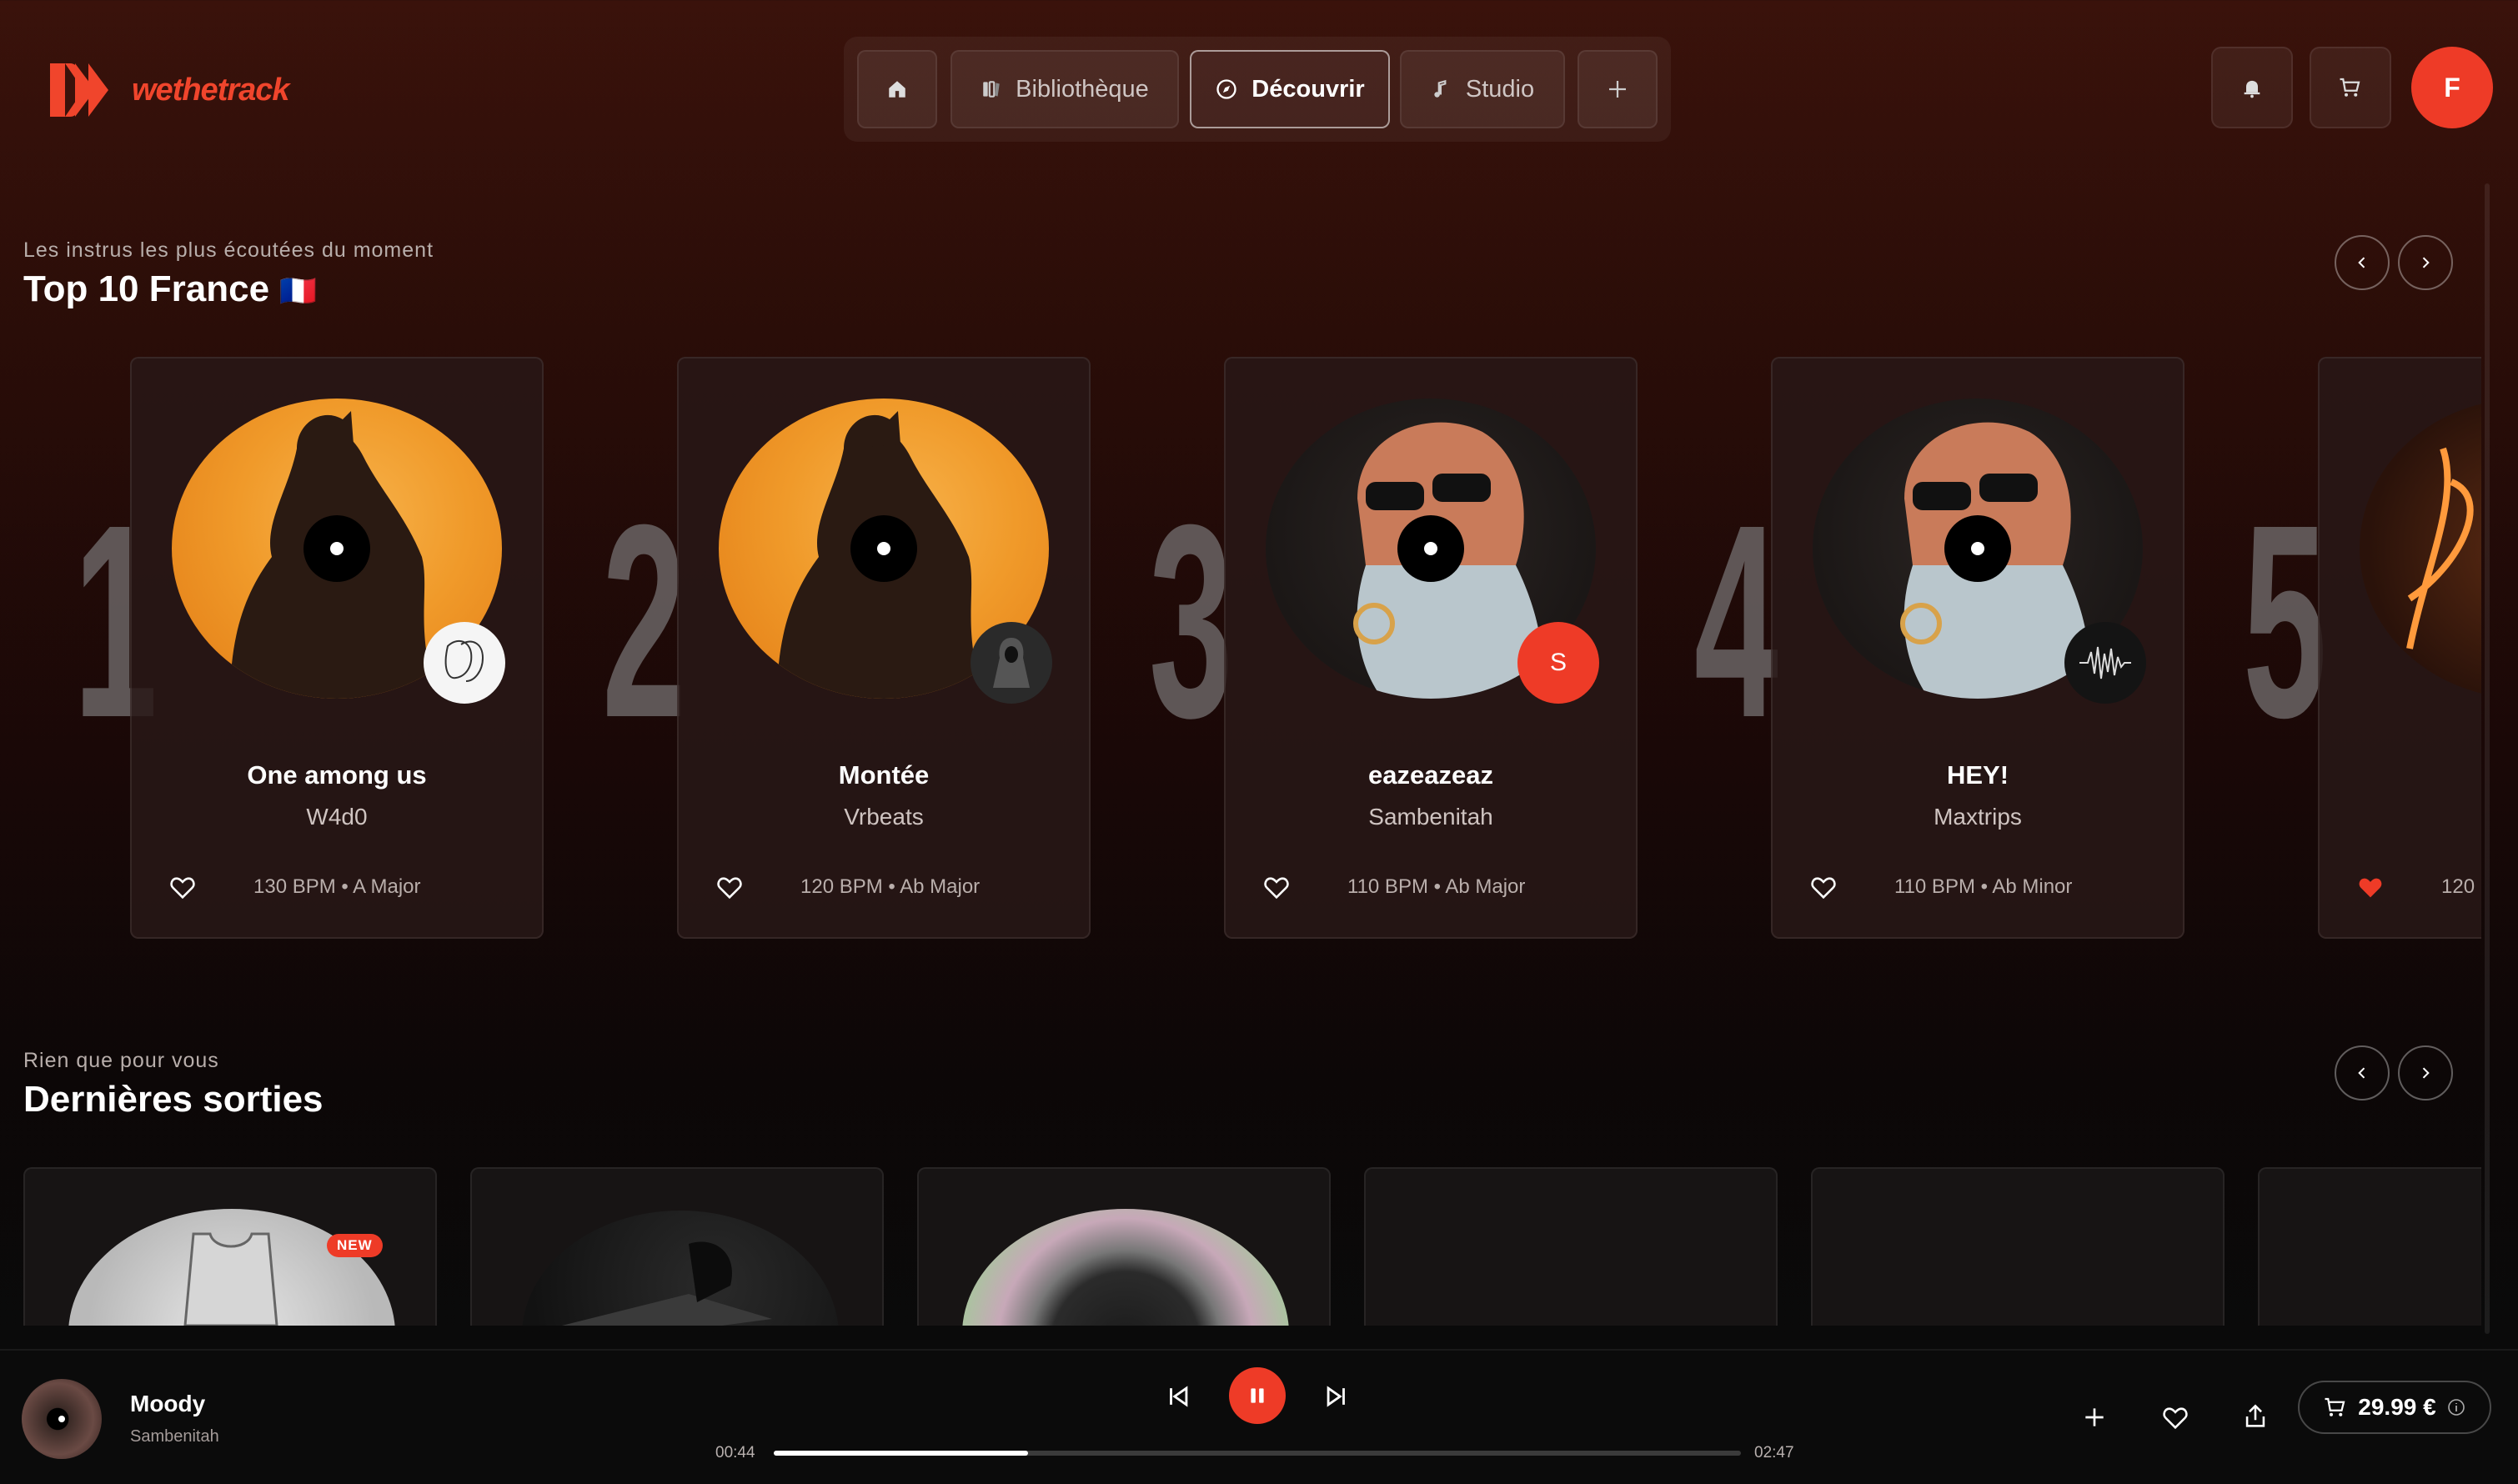 The image size is (2518, 1484). Describe the element at coordinates (1978, 817) in the screenshot. I see `track-artist: Maxtrips` at that location.